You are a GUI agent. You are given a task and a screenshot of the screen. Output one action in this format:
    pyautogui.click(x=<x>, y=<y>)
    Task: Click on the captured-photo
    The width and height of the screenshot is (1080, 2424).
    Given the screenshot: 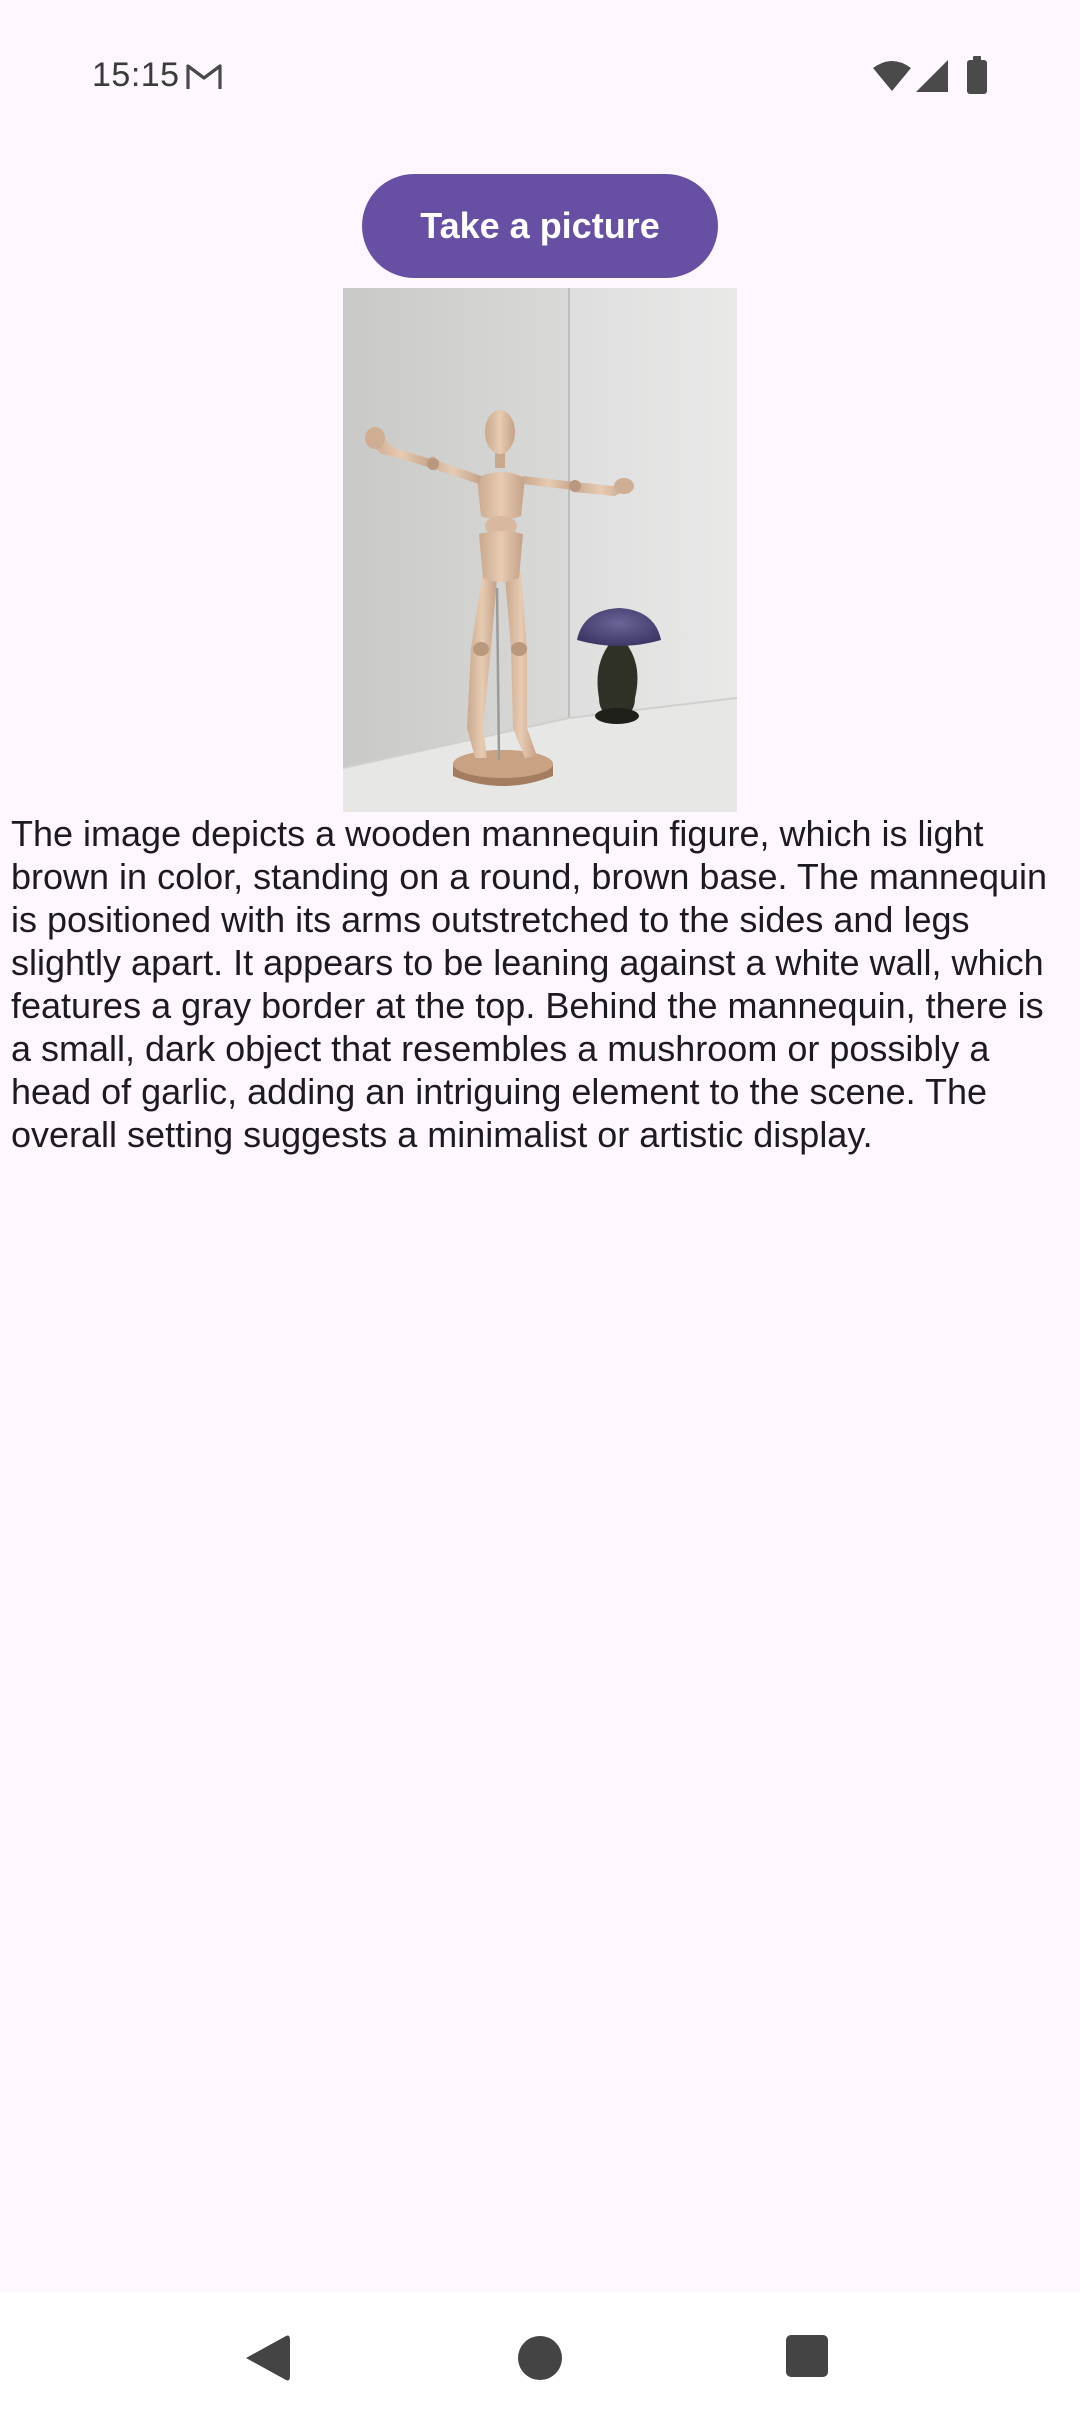 What is the action you would take?
    pyautogui.click(x=540, y=550)
    